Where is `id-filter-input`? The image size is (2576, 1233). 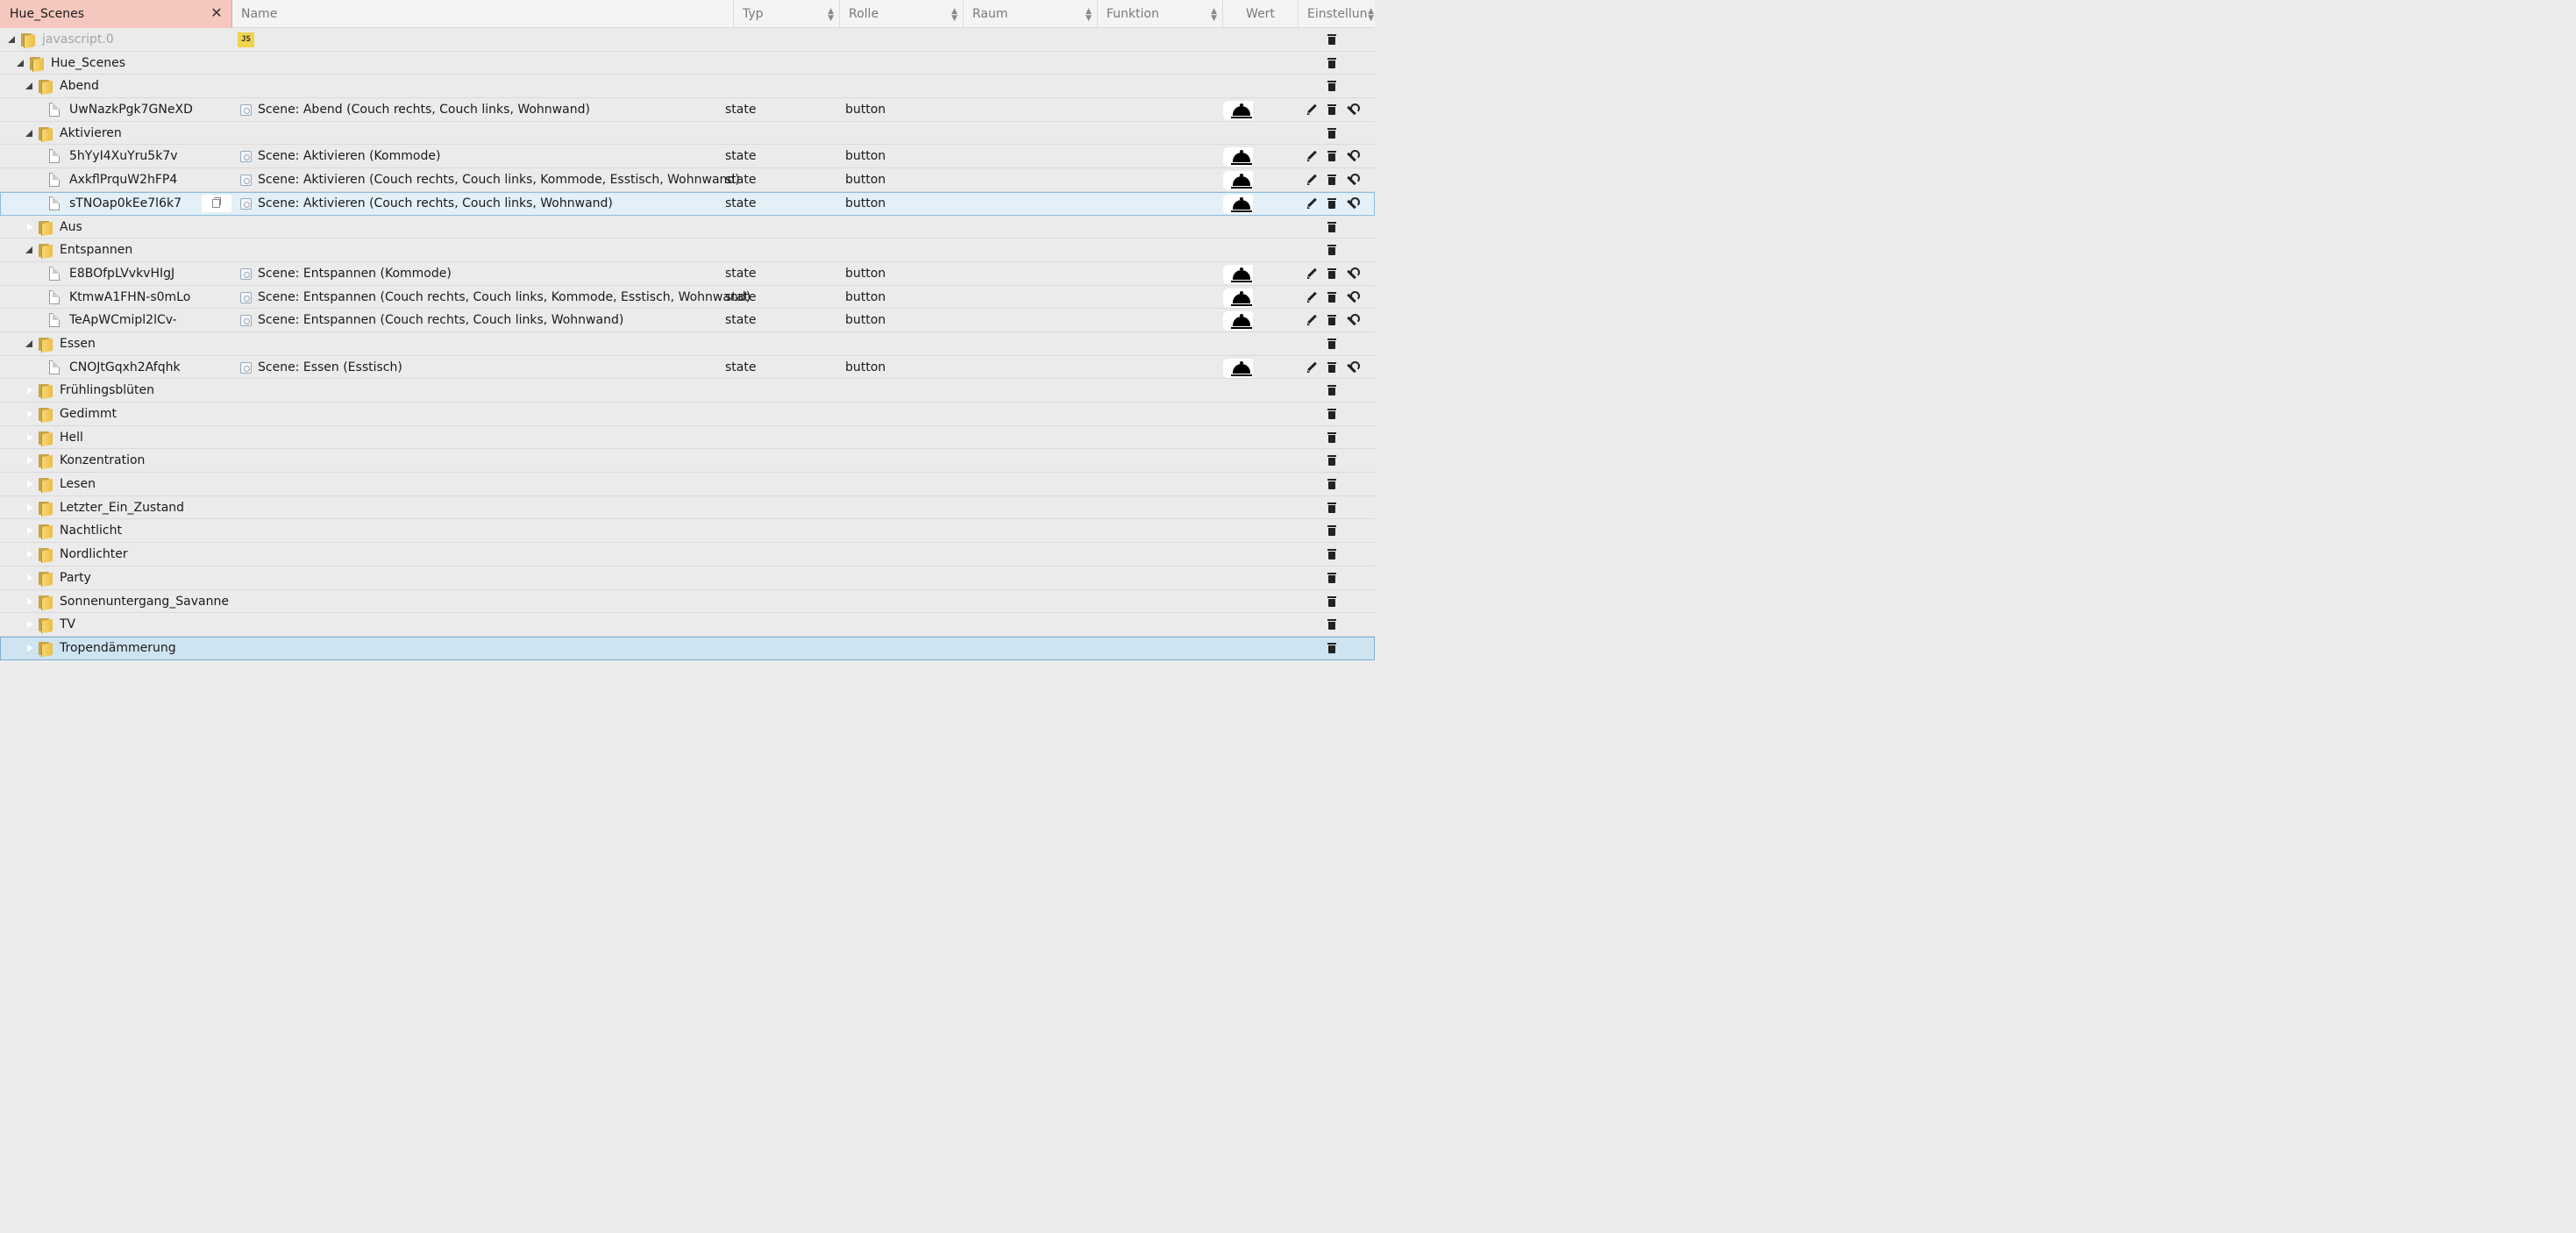 id-filter-input is located at coordinates (103, 14).